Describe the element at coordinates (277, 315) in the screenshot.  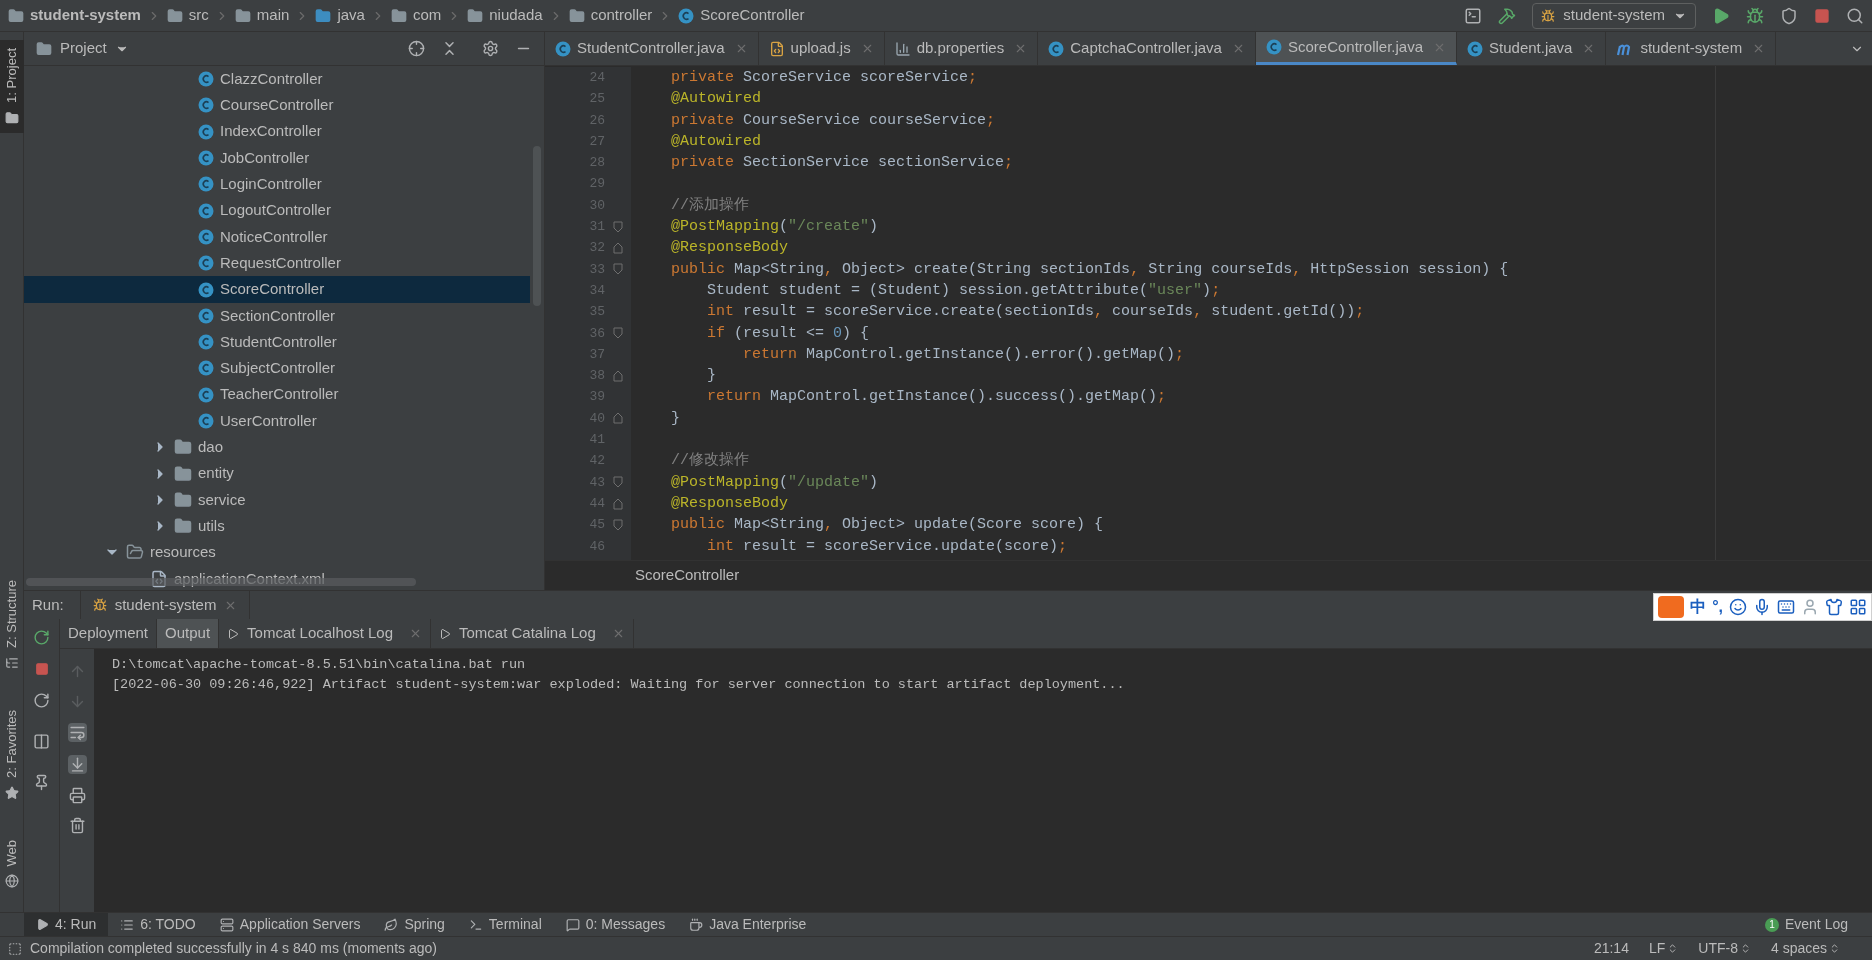
I see `tree-item: SectionController` at that location.